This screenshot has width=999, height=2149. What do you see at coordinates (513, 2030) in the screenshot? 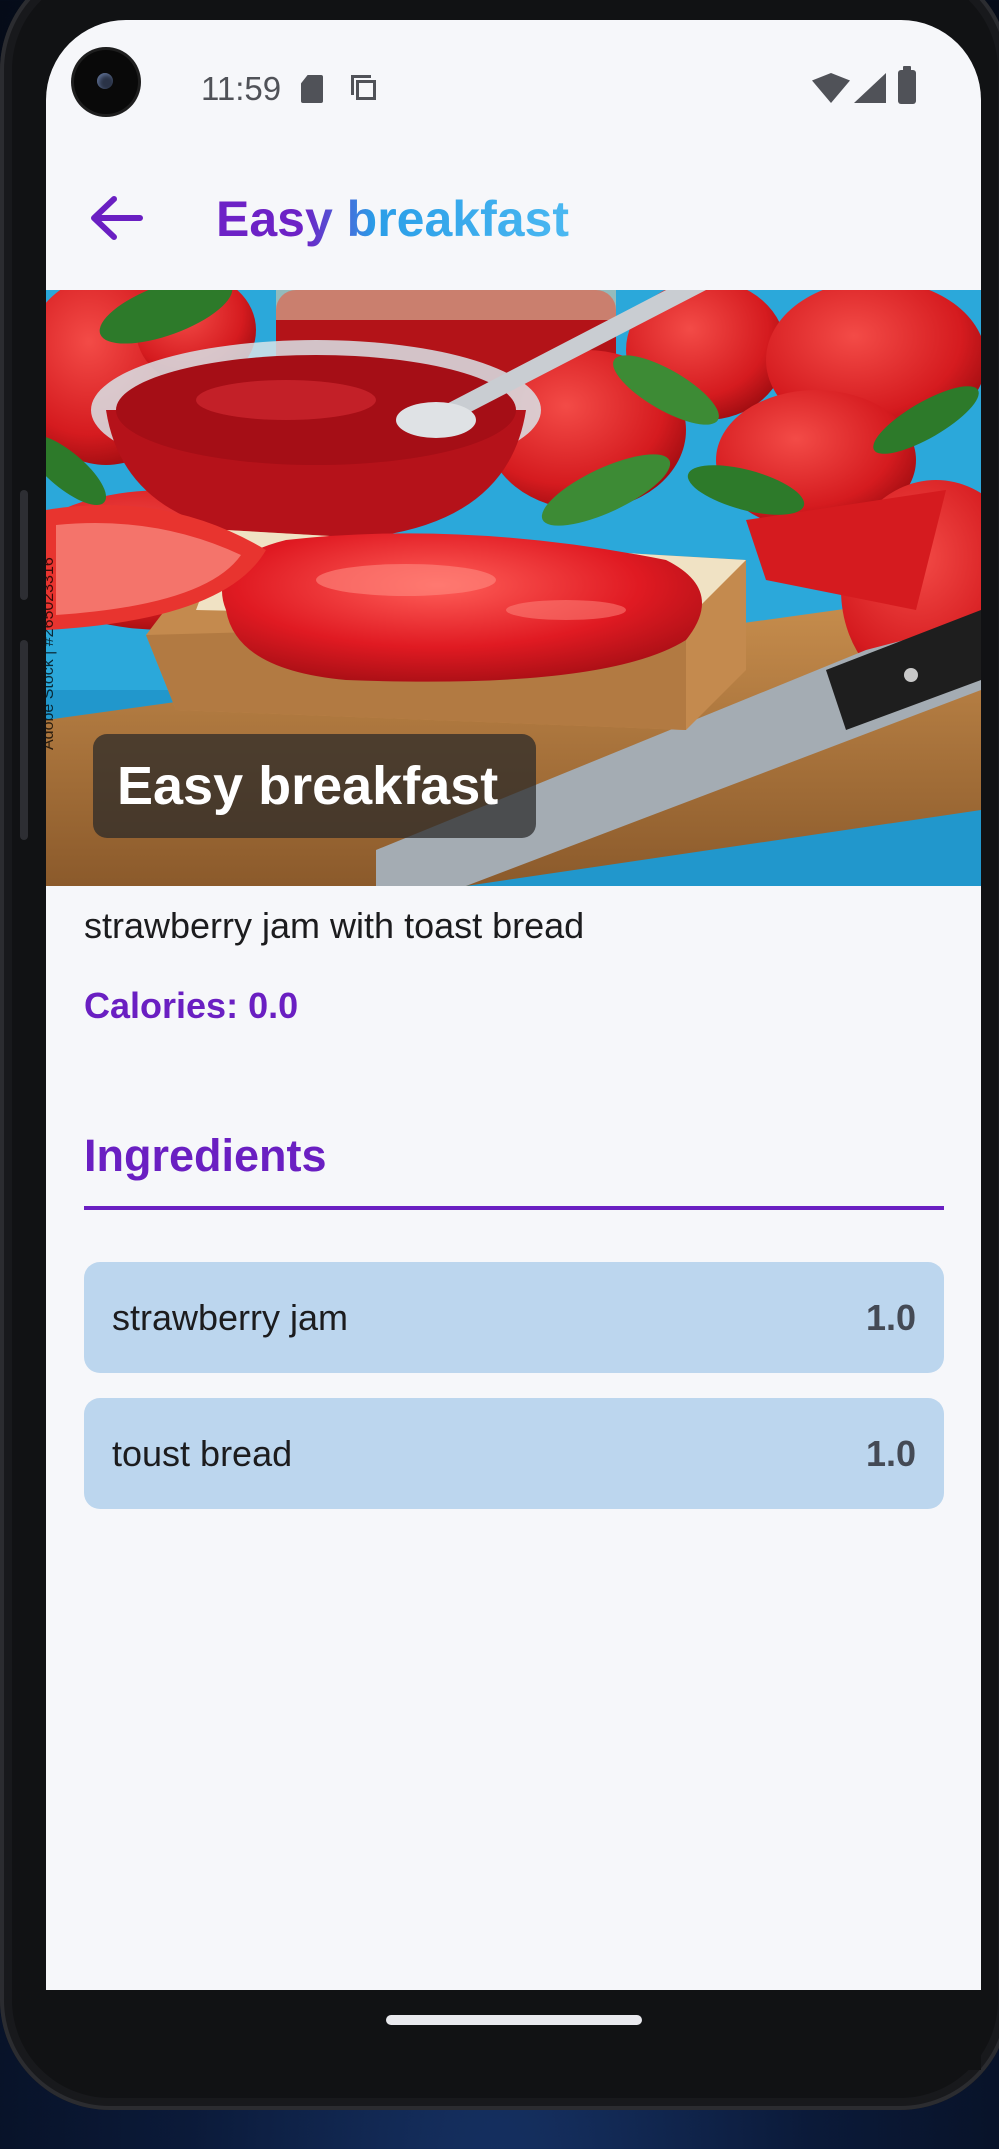
I see `navigation-bar` at bounding box center [513, 2030].